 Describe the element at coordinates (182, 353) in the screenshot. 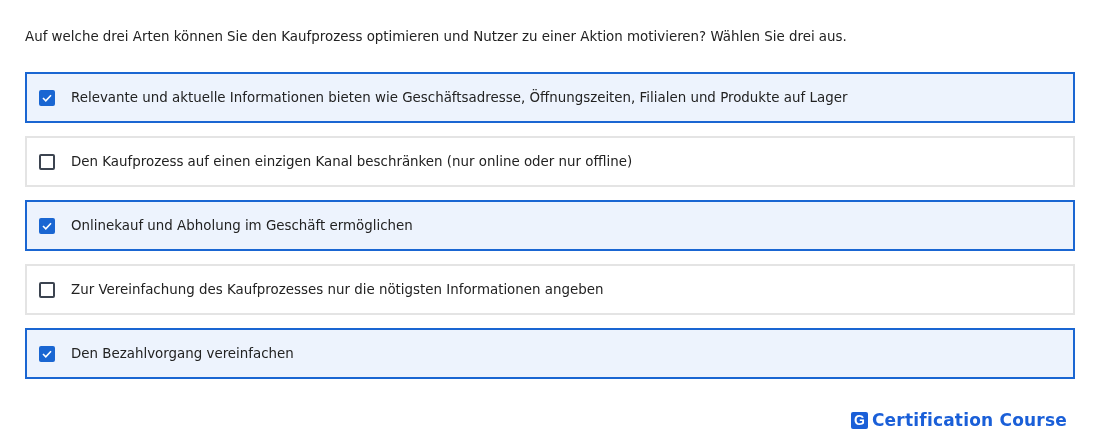

I see `option-label: Den Bezahlvorgang vereinfachen` at that location.